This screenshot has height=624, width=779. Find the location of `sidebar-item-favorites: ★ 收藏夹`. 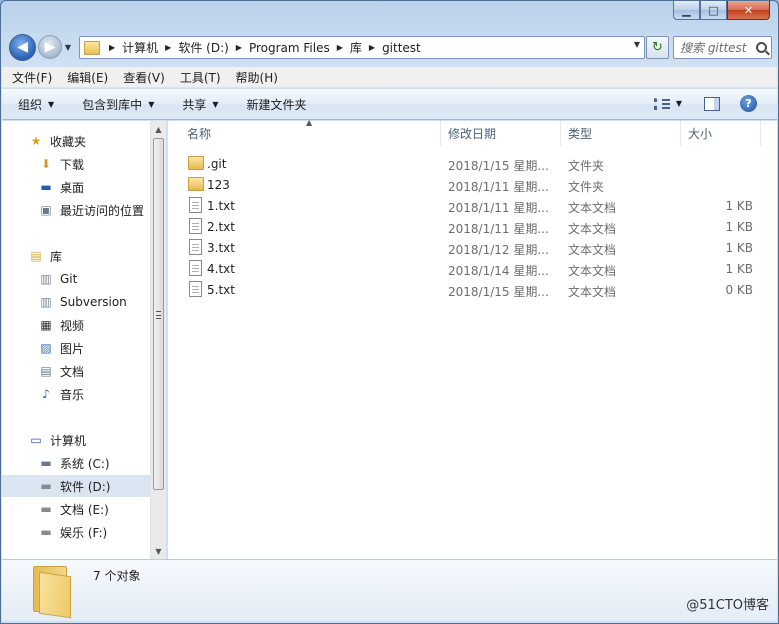

sidebar-item-favorites: ★ 收藏夹 is located at coordinates (76, 141).